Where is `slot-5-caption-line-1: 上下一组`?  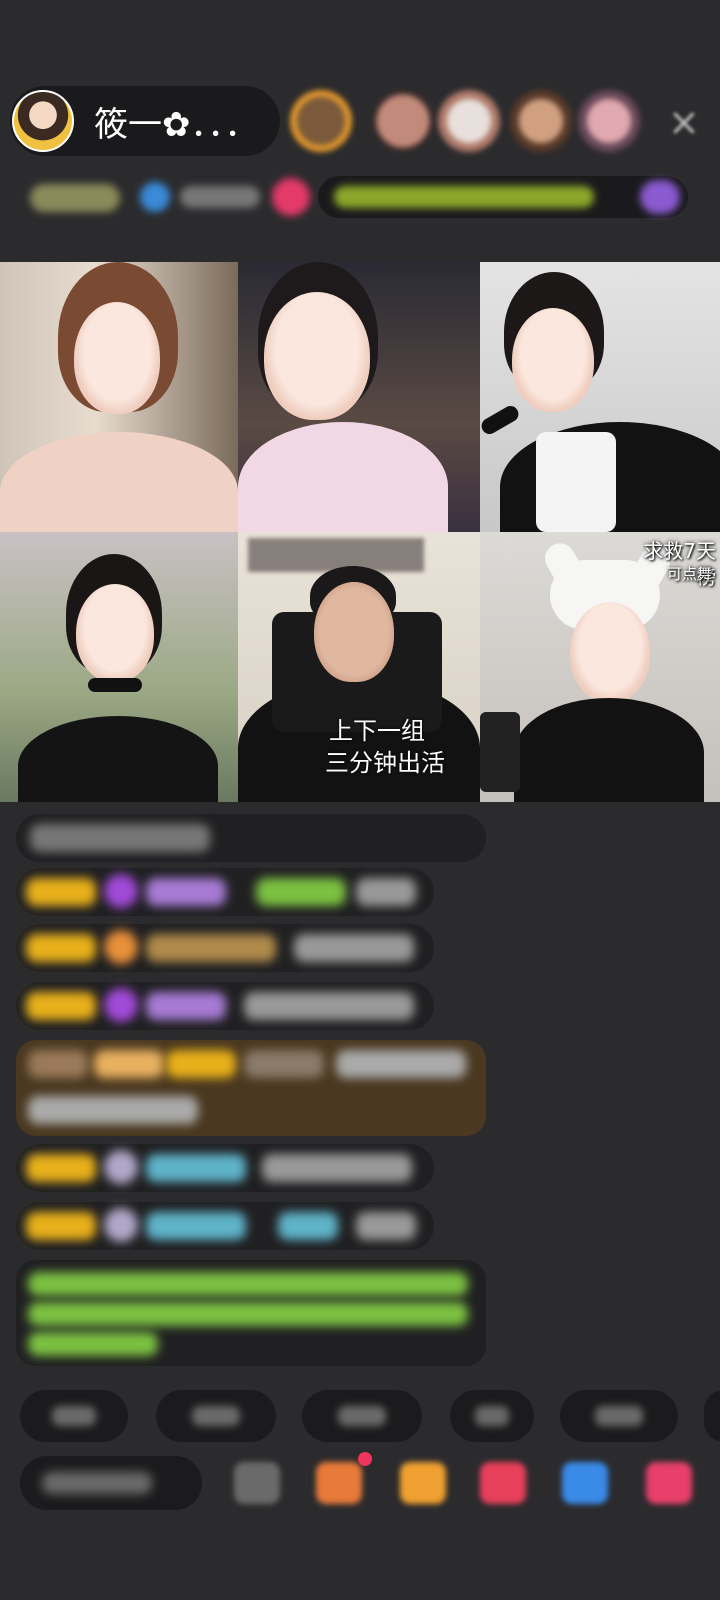
slot-5-caption-line-1: 上下一组 is located at coordinates (377, 731).